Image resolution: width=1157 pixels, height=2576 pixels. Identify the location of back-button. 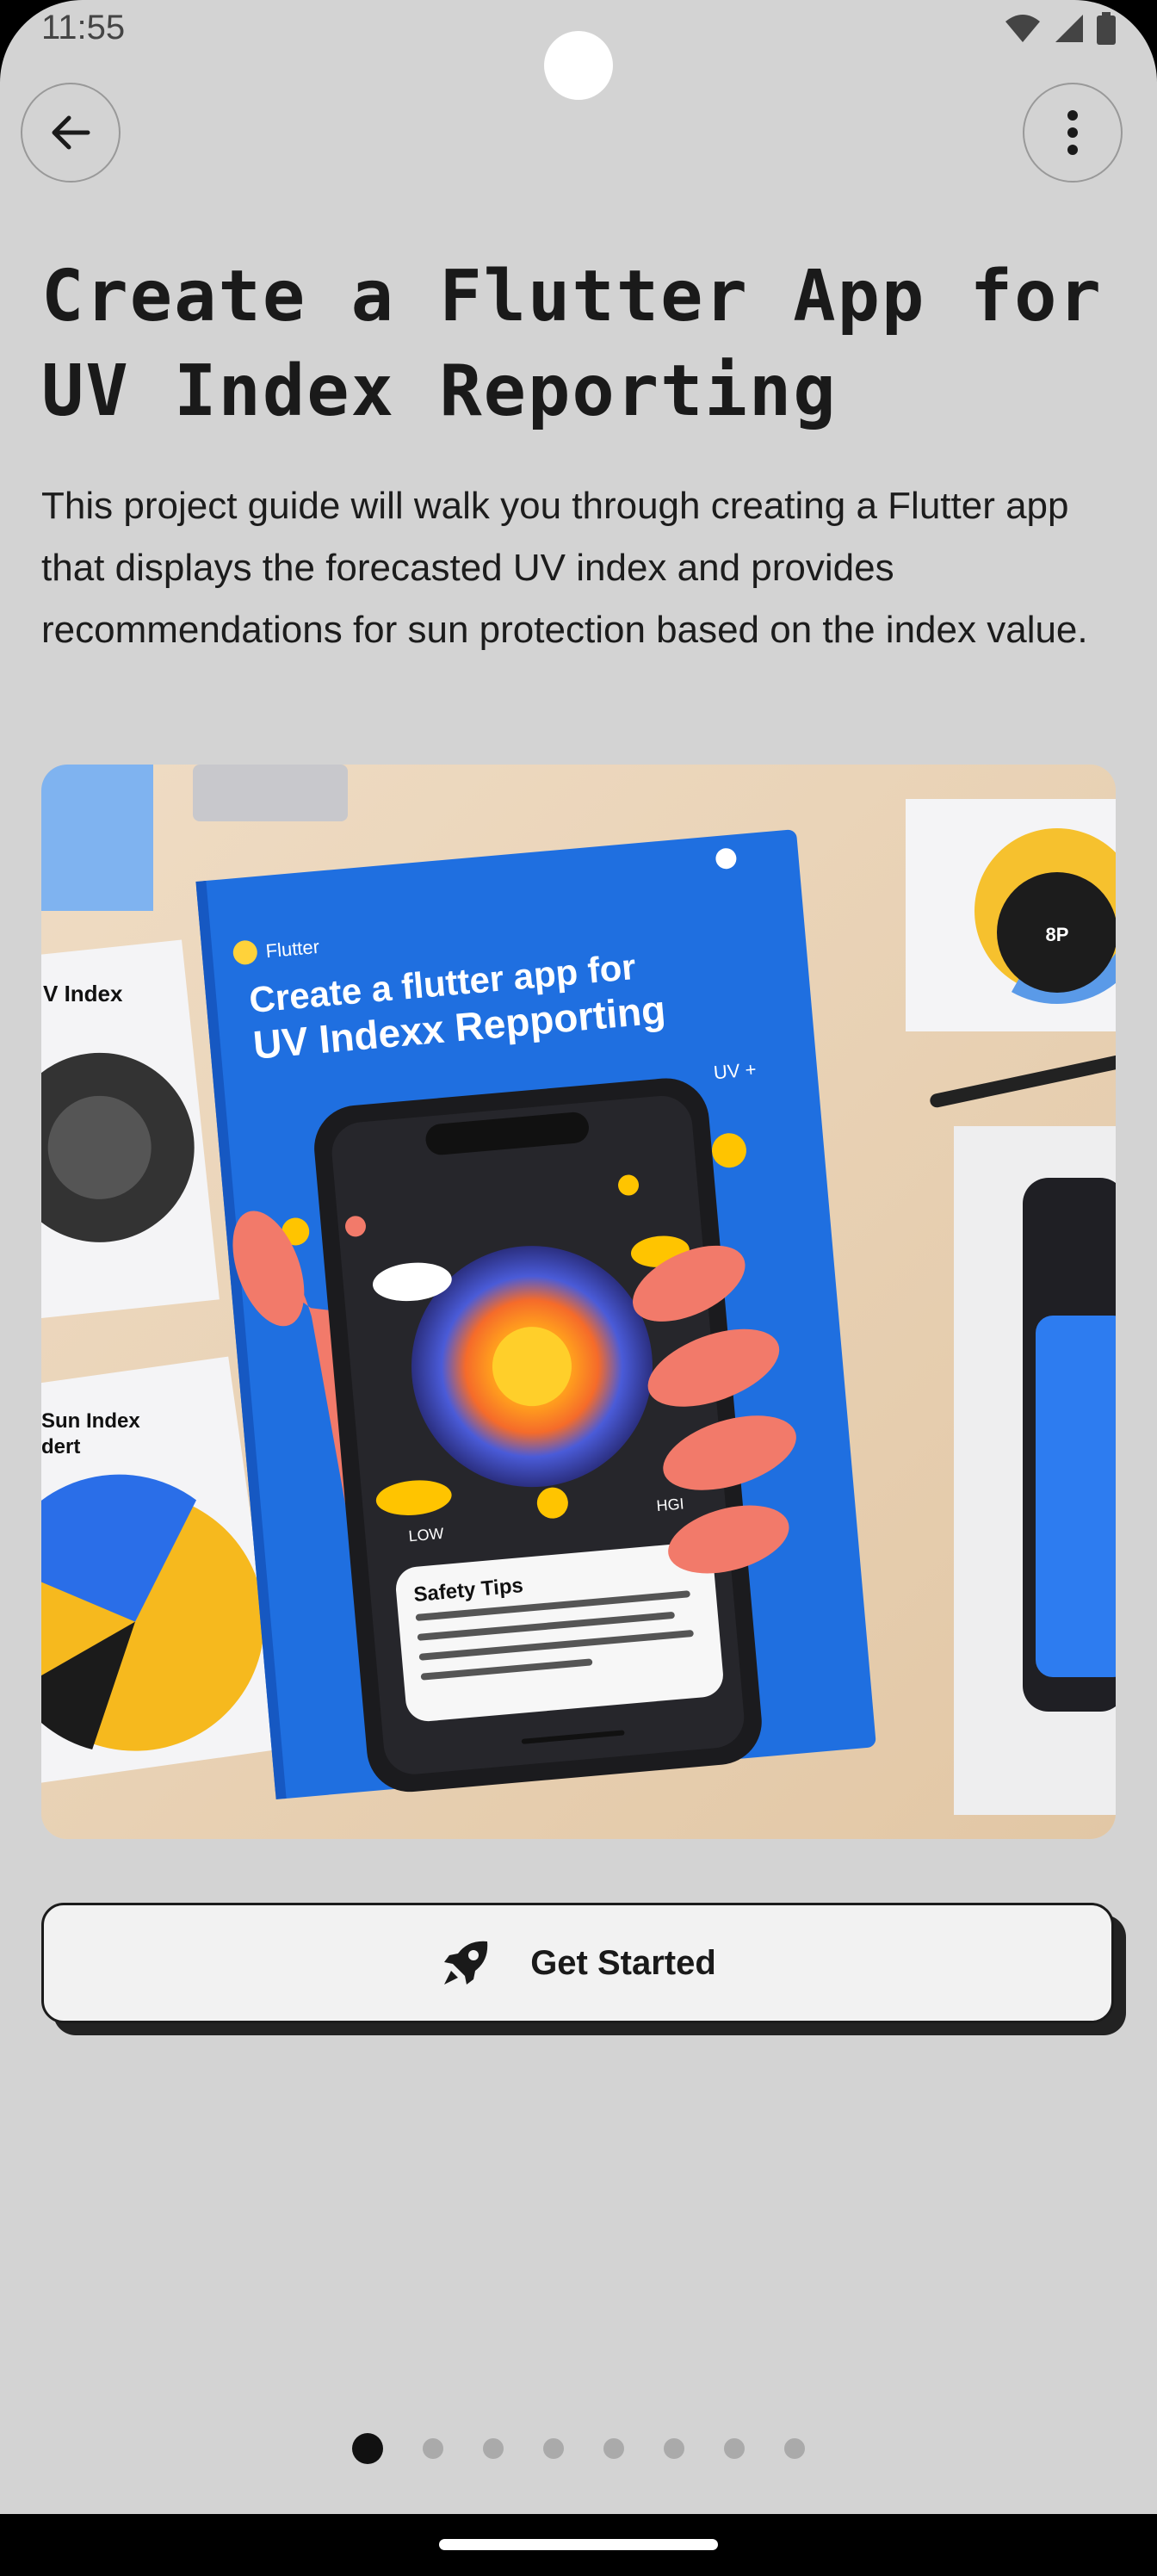
(71, 133).